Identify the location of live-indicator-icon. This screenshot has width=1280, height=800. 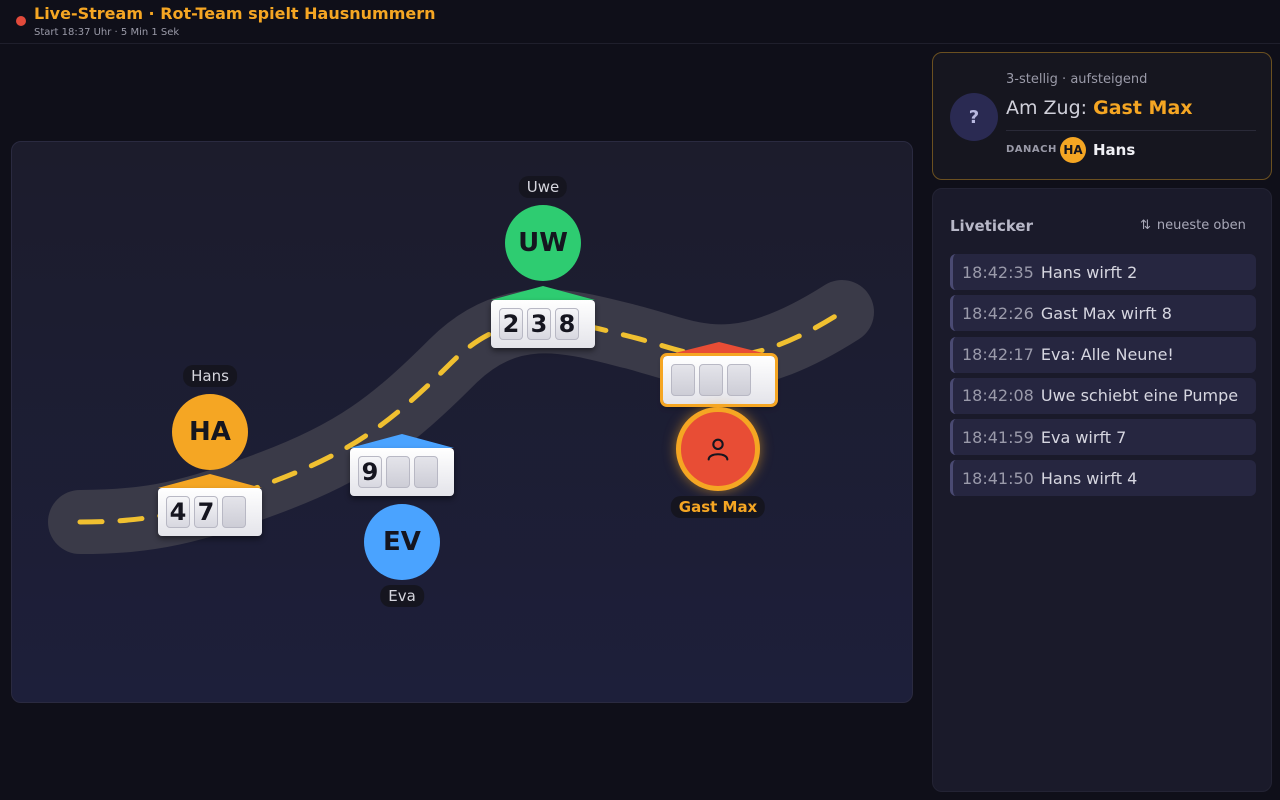
(21, 21).